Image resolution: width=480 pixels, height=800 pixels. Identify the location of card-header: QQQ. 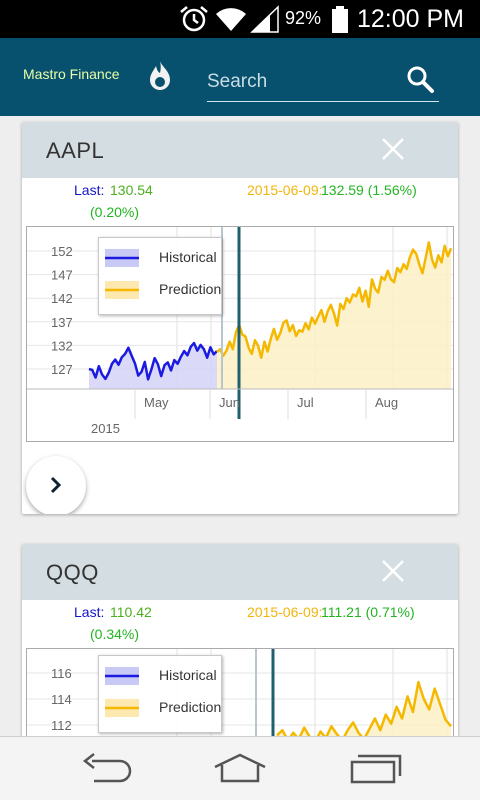
(240, 572).